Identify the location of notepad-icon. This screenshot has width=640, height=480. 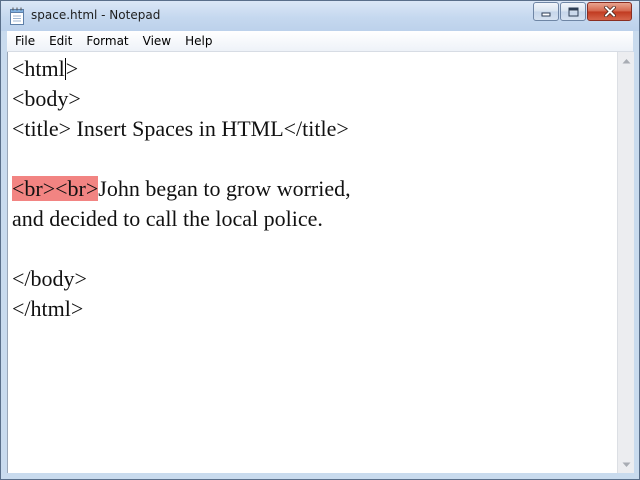
(17, 16).